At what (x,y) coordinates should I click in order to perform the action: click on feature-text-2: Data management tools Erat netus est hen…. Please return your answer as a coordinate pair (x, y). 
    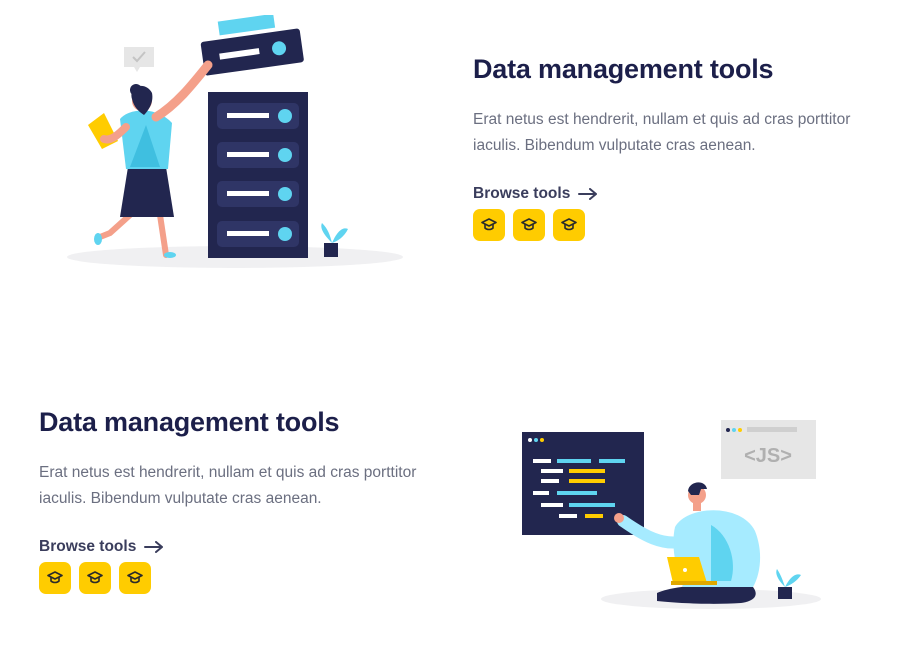
    Looking at the image, I should click on (249, 500).